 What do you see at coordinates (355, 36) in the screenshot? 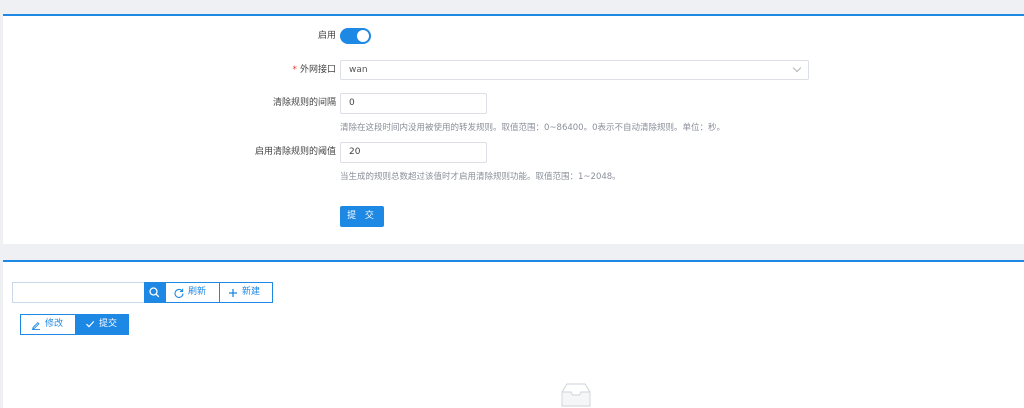
I see `enable-switch` at bounding box center [355, 36].